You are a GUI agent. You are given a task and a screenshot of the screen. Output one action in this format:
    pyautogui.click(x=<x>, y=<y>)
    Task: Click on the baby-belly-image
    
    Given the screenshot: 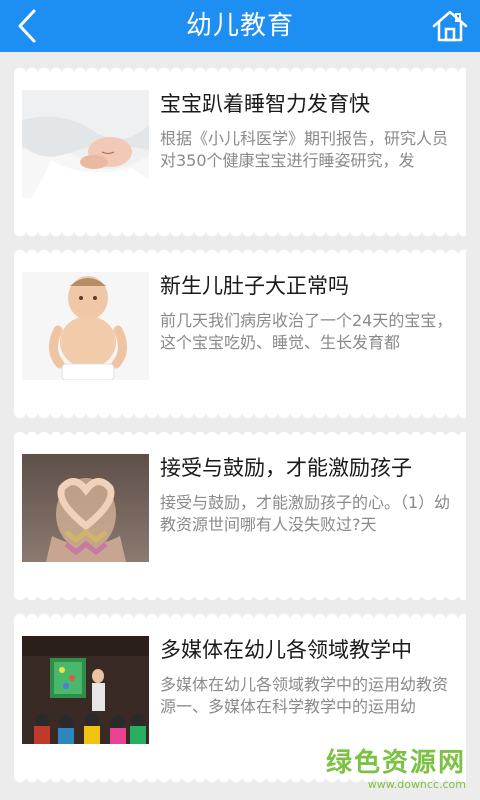 What is the action you would take?
    pyautogui.click(x=85, y=326)
    